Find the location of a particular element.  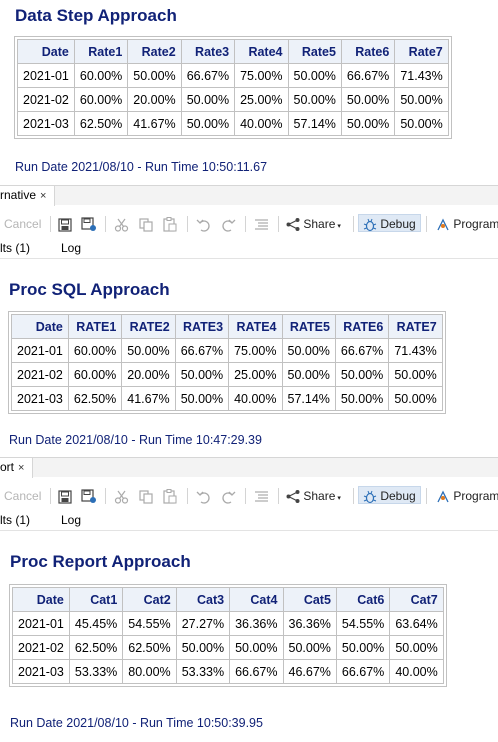

column-header: Rate2 is located at coordinates (154, 51).